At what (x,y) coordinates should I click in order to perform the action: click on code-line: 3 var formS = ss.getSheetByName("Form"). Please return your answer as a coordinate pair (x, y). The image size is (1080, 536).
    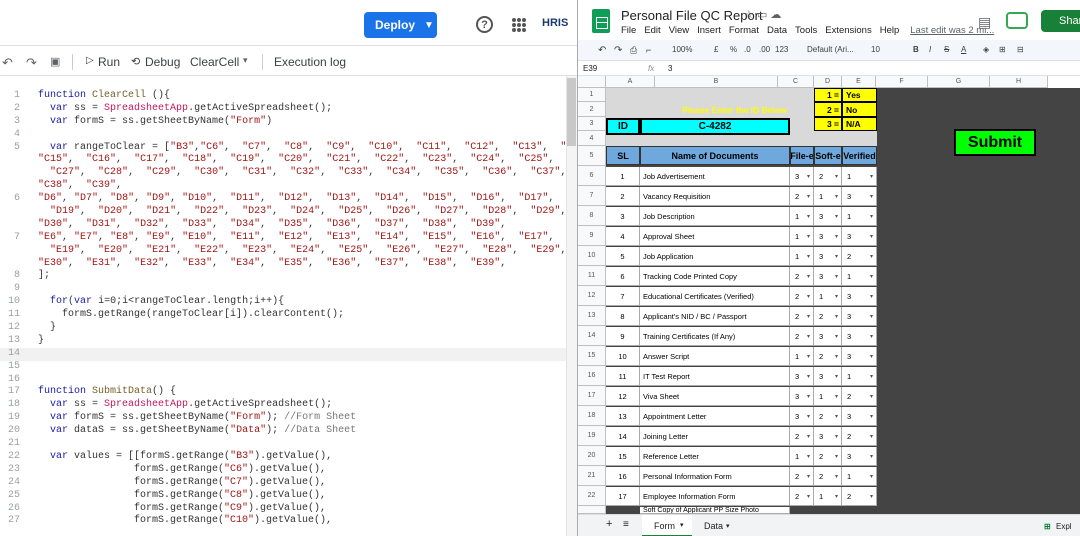
    Looking at the image, I should click on (288, 122).